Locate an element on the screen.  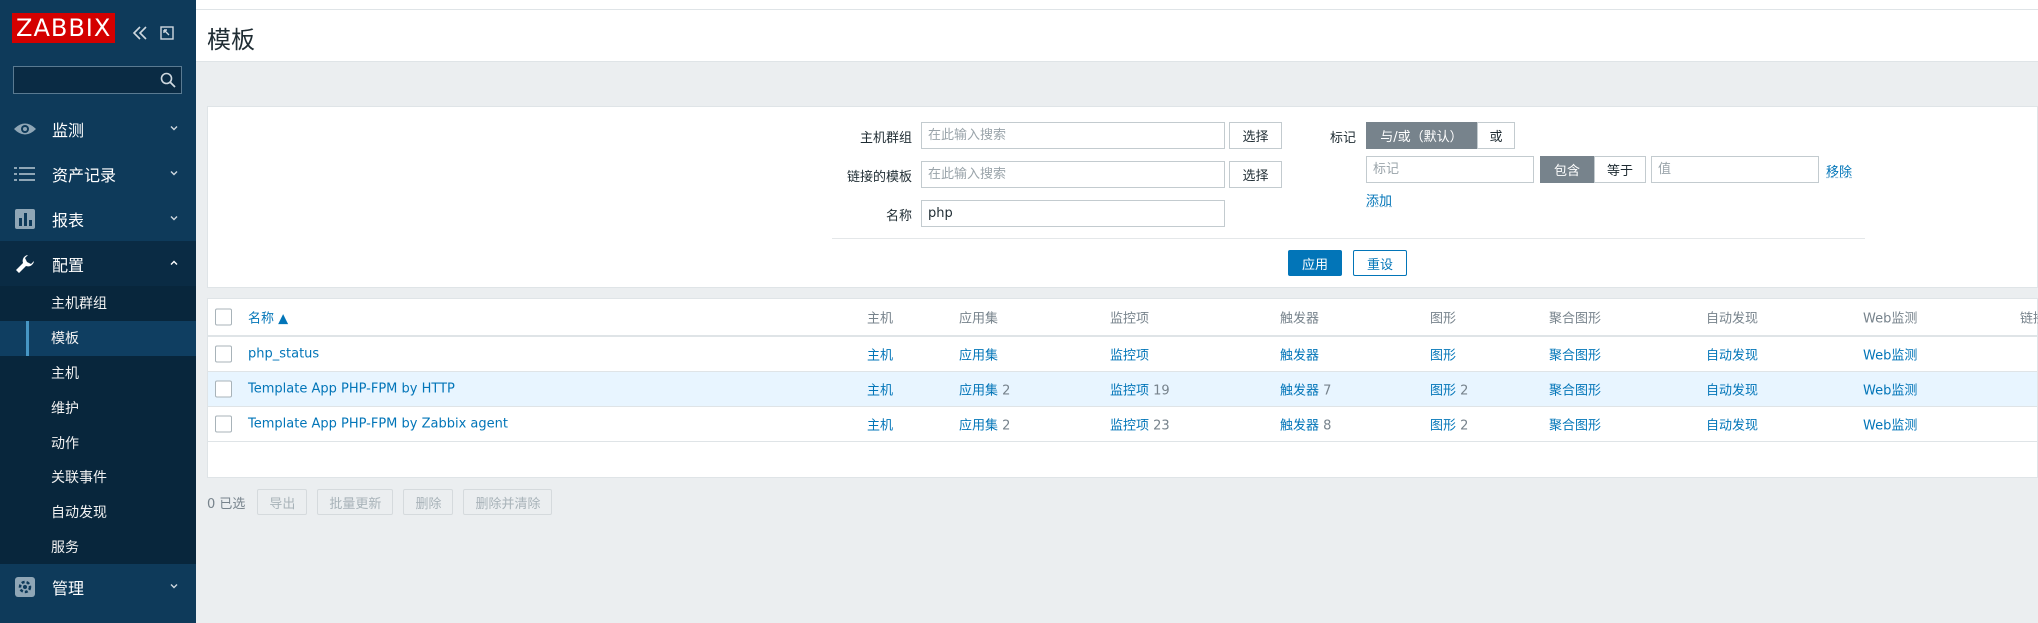
host-groups-input is located at coordinates (1073, 135).